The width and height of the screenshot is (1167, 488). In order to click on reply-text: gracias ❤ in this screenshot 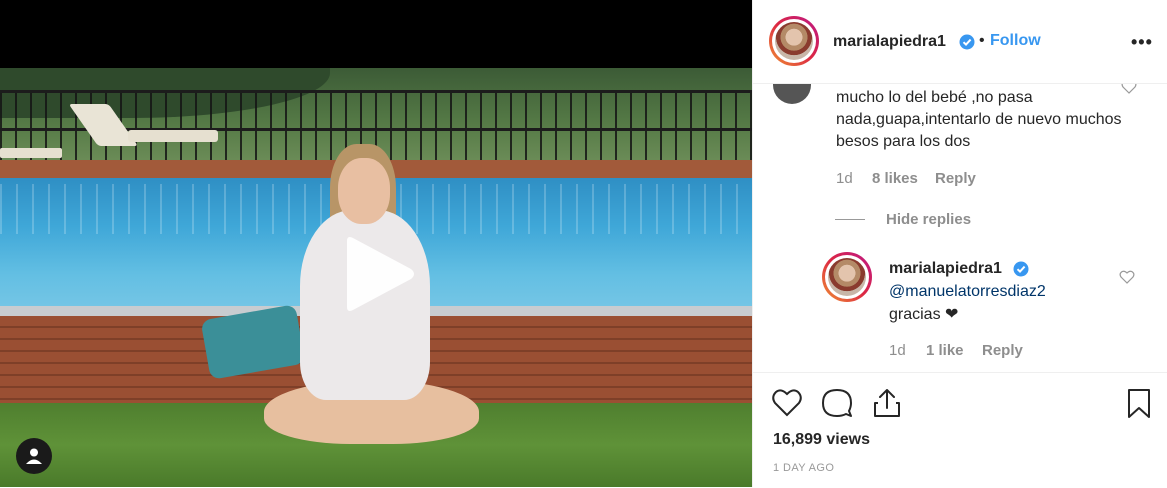, I will do `click(923, 315)`.